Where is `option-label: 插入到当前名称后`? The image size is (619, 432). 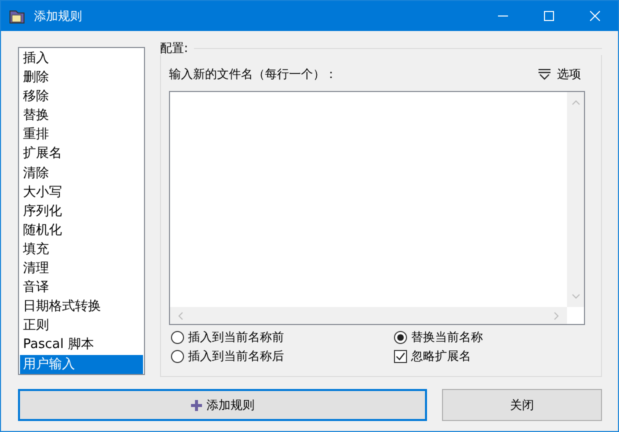
option-label: 插入到当前名称后 is located at coordinates (236, 356).